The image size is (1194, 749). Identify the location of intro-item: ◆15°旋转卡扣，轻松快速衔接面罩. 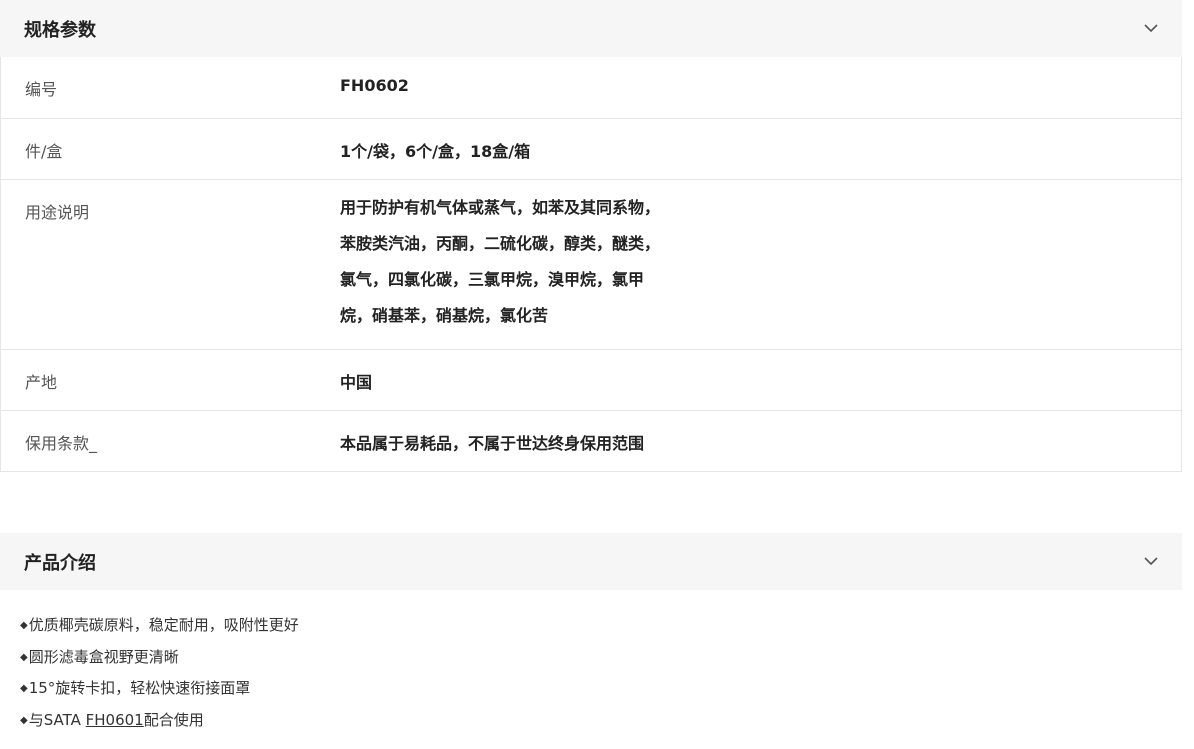
(601, 689).